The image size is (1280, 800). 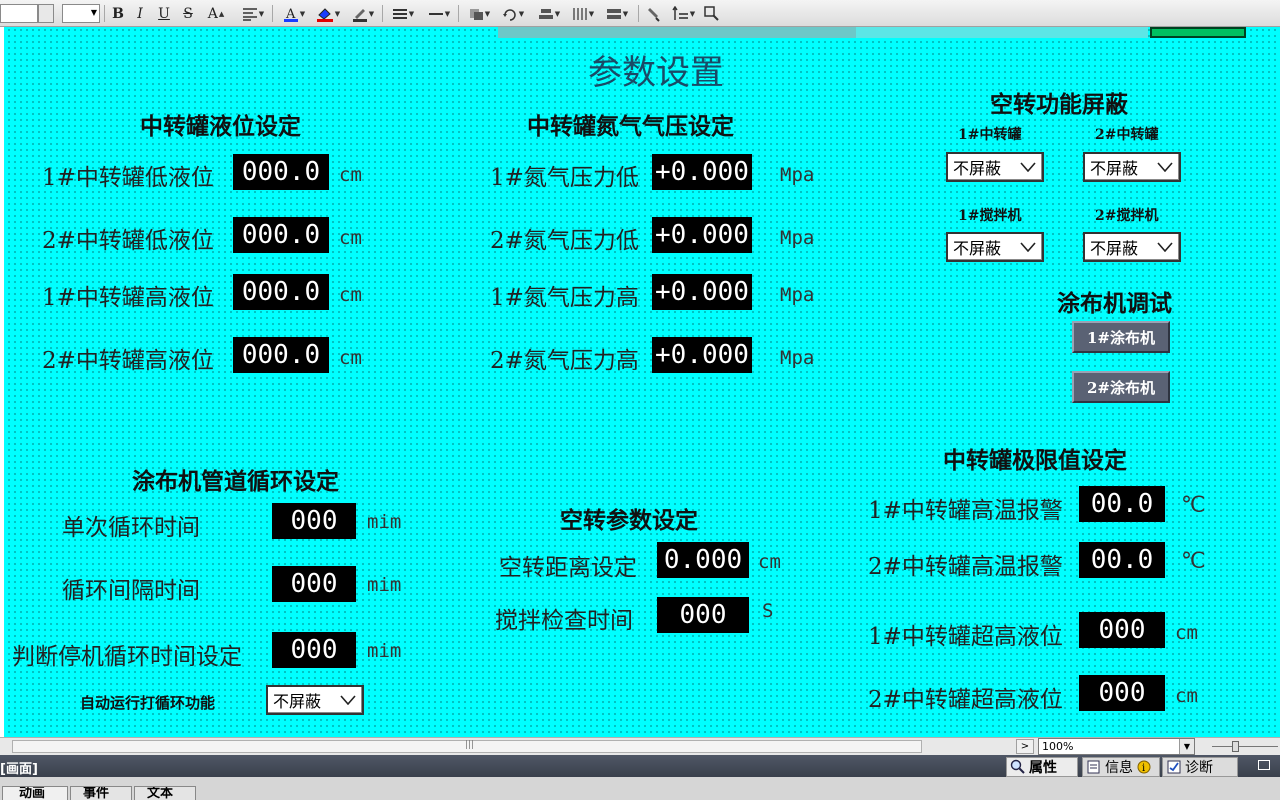 What do you see at coordinates (165, 793) in the screenshot?
I see `tab-text: 文本` at bounding box center [165, 793].